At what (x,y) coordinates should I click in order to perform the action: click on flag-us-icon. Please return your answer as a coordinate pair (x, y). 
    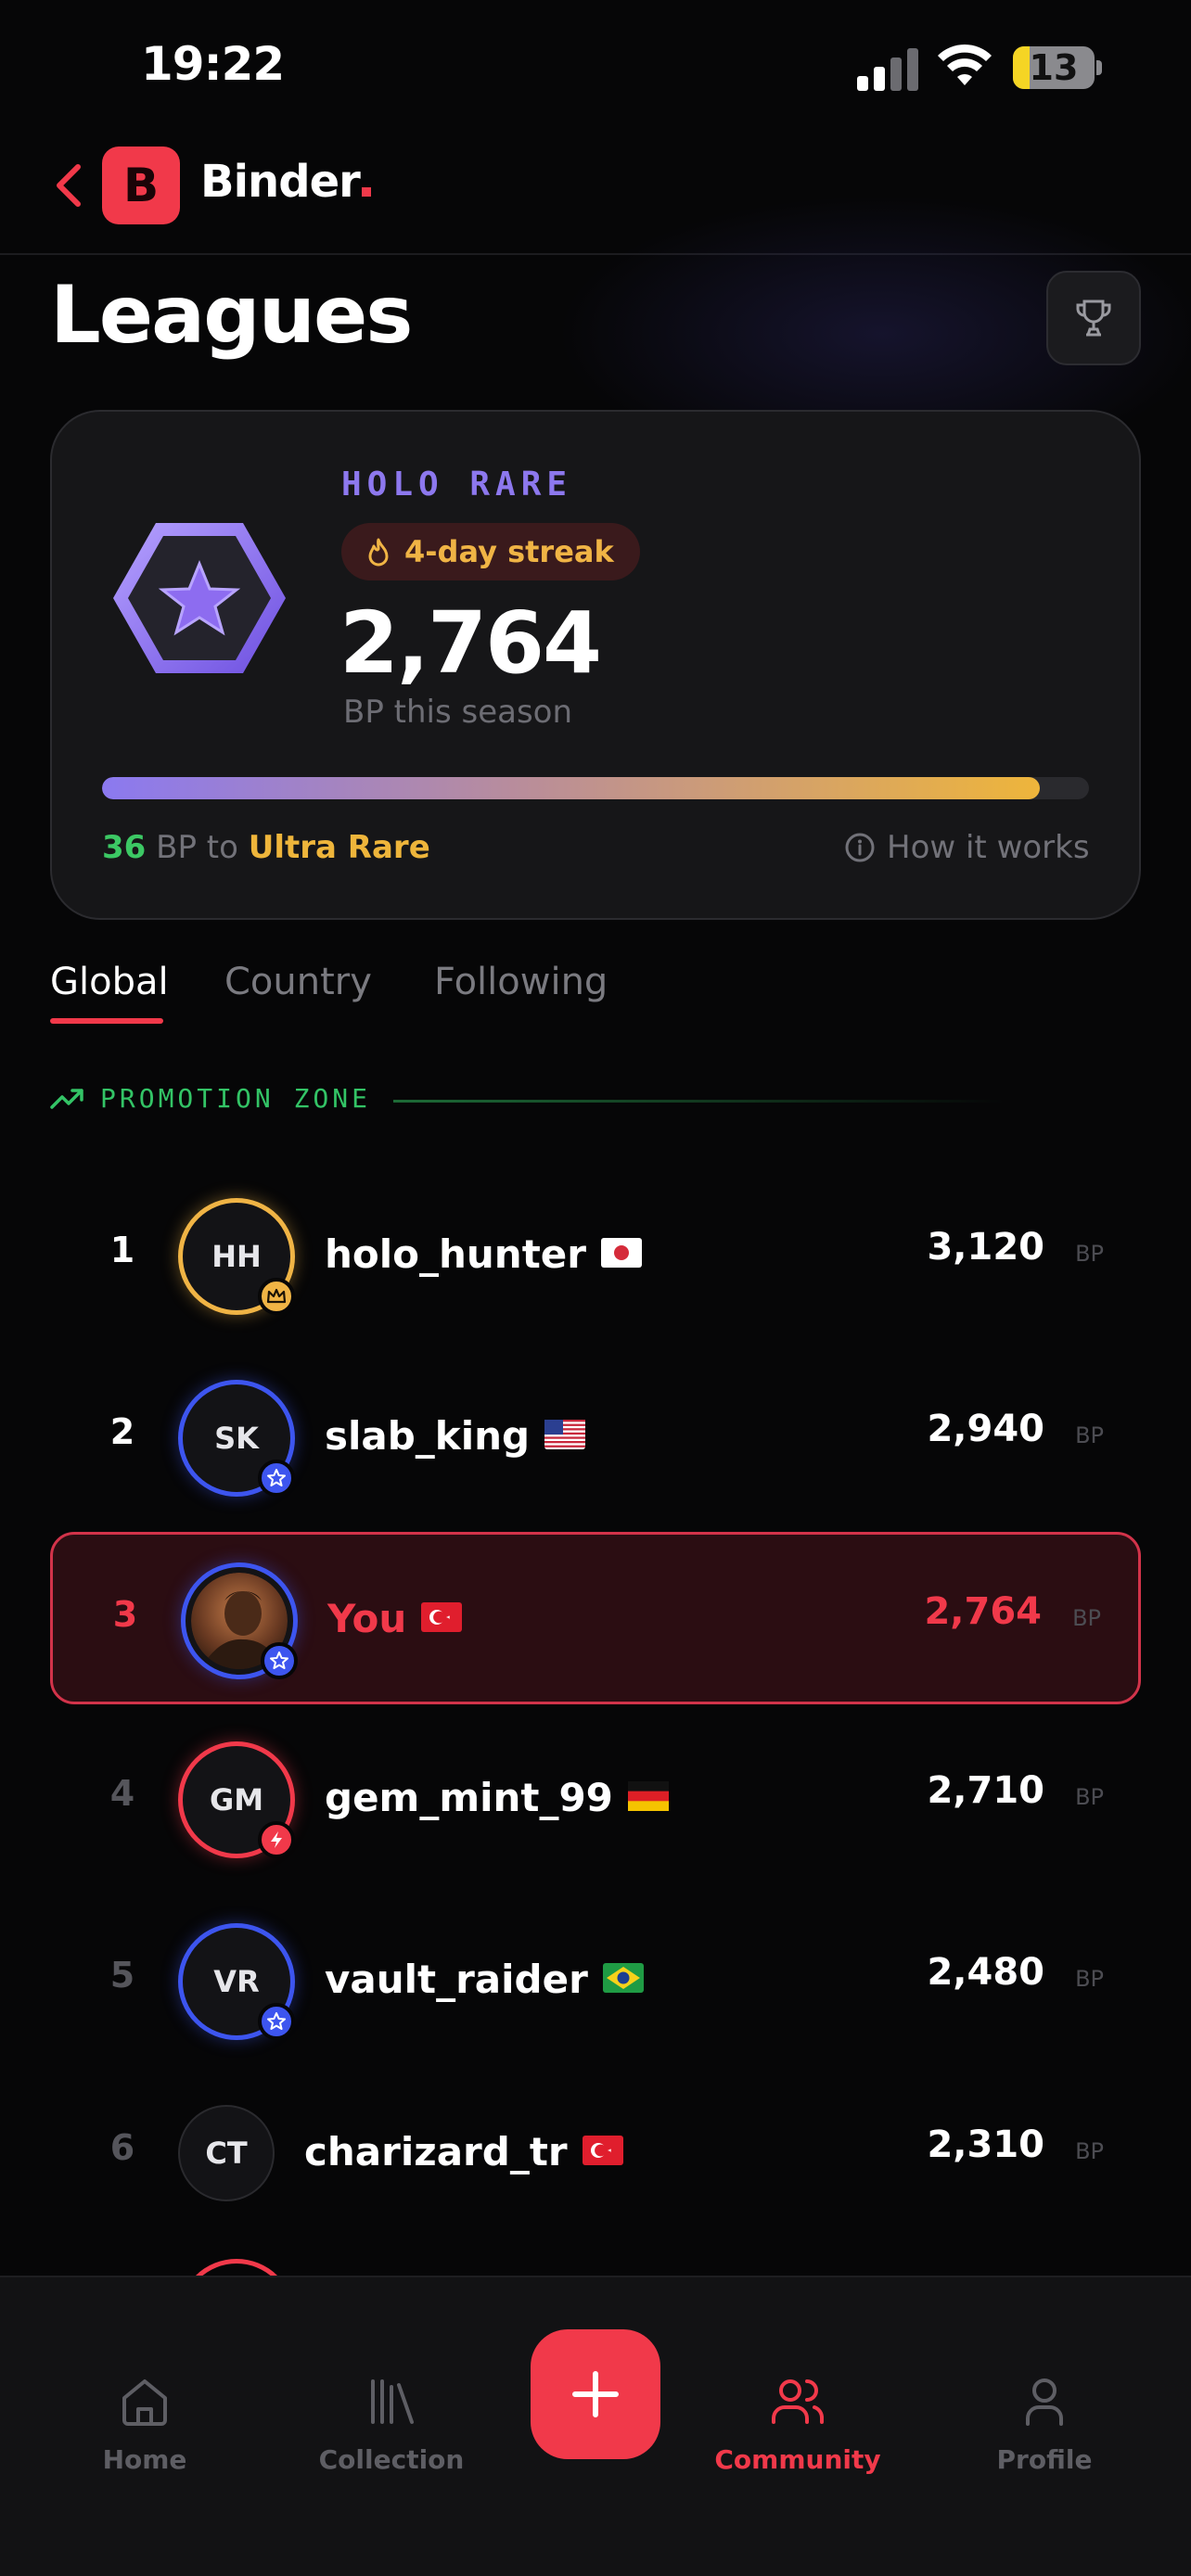
    Looking at the image, I should click on (565, 1436).